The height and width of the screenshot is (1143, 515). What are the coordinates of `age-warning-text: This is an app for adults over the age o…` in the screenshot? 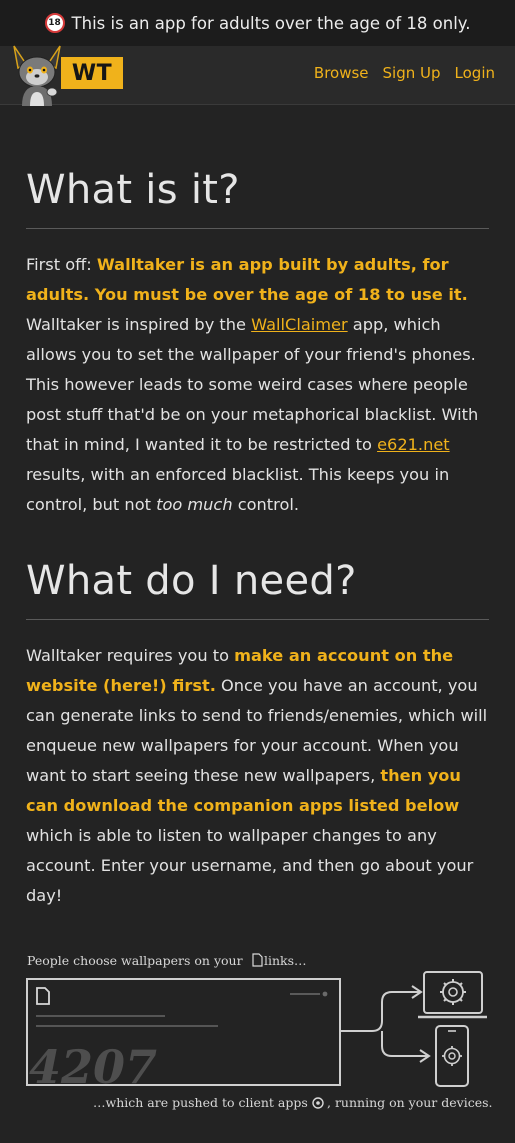 It's located at (271, 23).